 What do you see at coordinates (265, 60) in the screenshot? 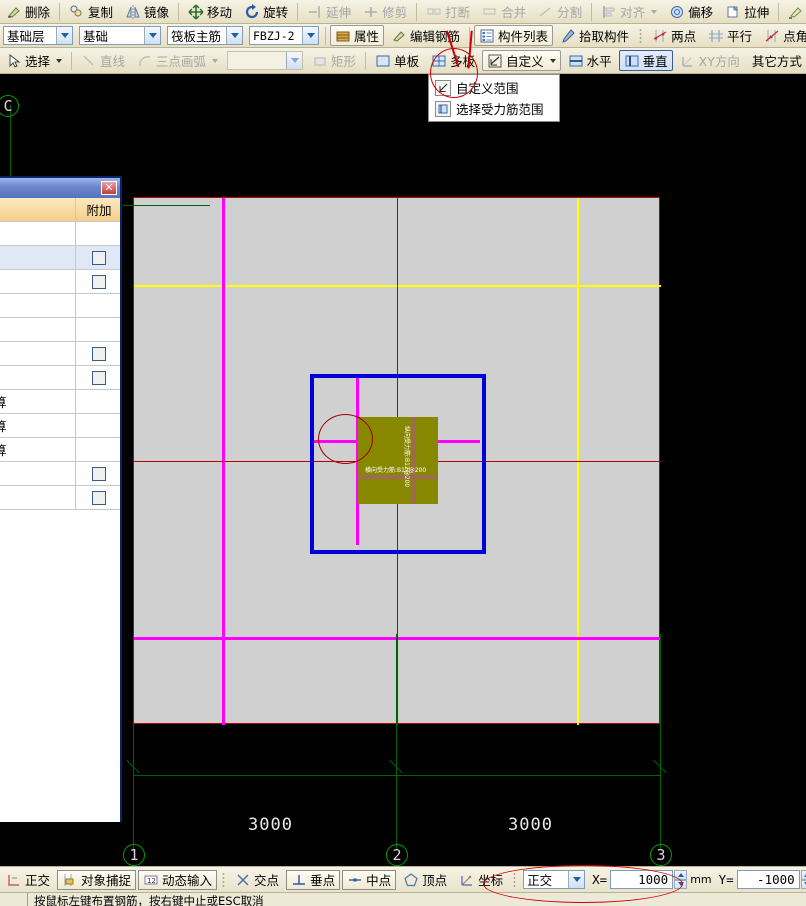
I see `shape-combobox` at bounding box center [265, 60].